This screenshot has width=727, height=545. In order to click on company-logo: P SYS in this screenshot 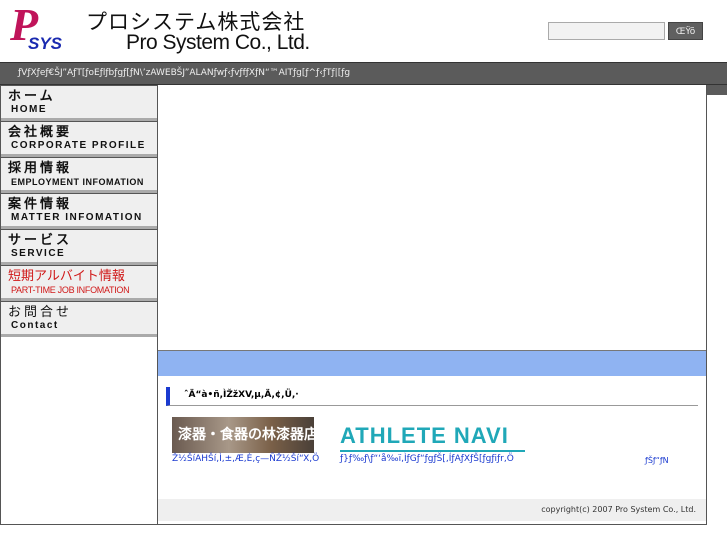, I will do `click(43, 27)`.